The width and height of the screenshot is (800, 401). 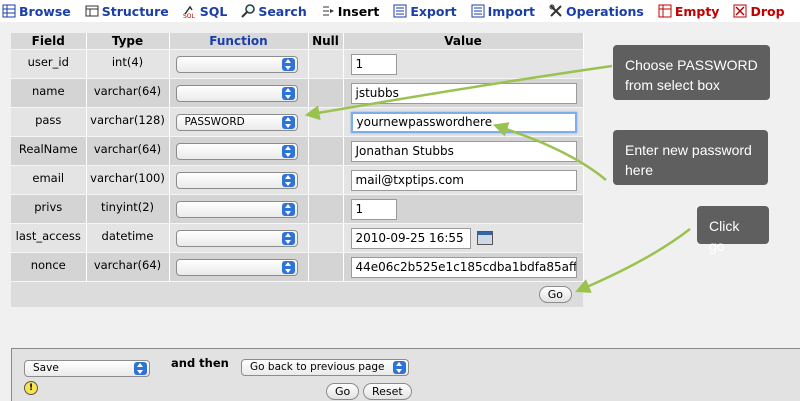 What do you see at coordinates (690, 157) in the screenshot?
I see `callout-enter-password: Enter new password here` at bounding box center [690, 157].